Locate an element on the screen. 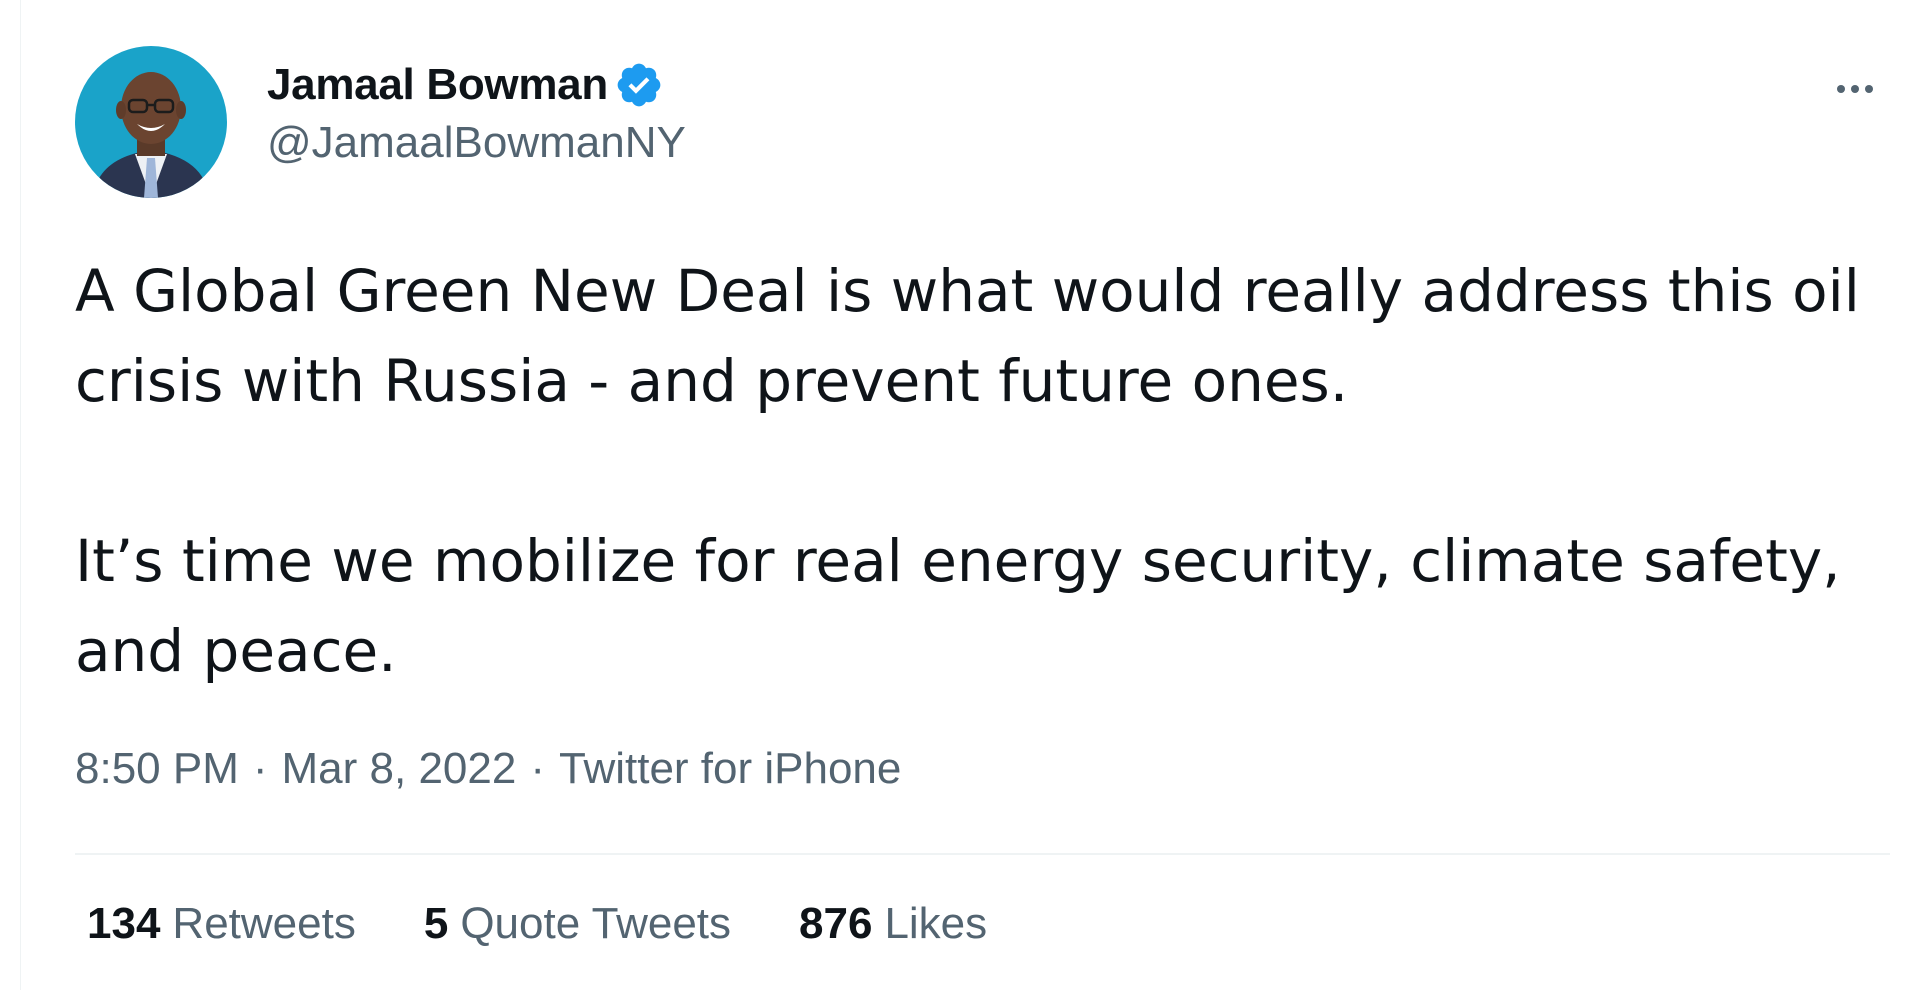 The image size is (1920, 990). likes-stat: 876 Likes is located at coordinates (893, 924).